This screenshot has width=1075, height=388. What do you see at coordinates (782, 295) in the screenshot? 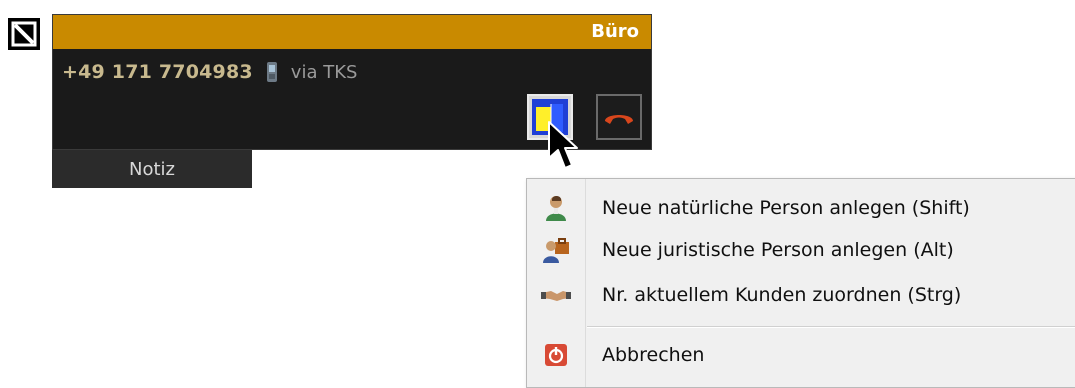
I see `menu-item-label: Nr. aktuellem Kunden zuordnen (Strg)` at bounding box center [782, 295].